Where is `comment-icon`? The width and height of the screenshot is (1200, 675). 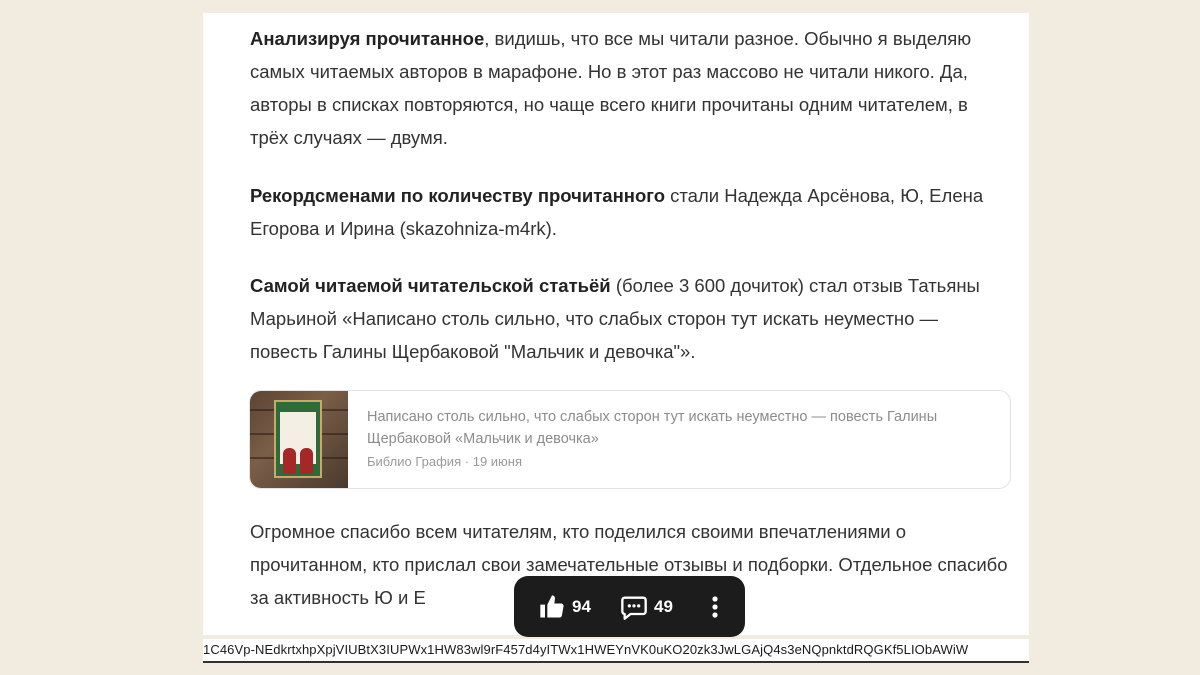
comment-icon is located at coordinates (634, 607).